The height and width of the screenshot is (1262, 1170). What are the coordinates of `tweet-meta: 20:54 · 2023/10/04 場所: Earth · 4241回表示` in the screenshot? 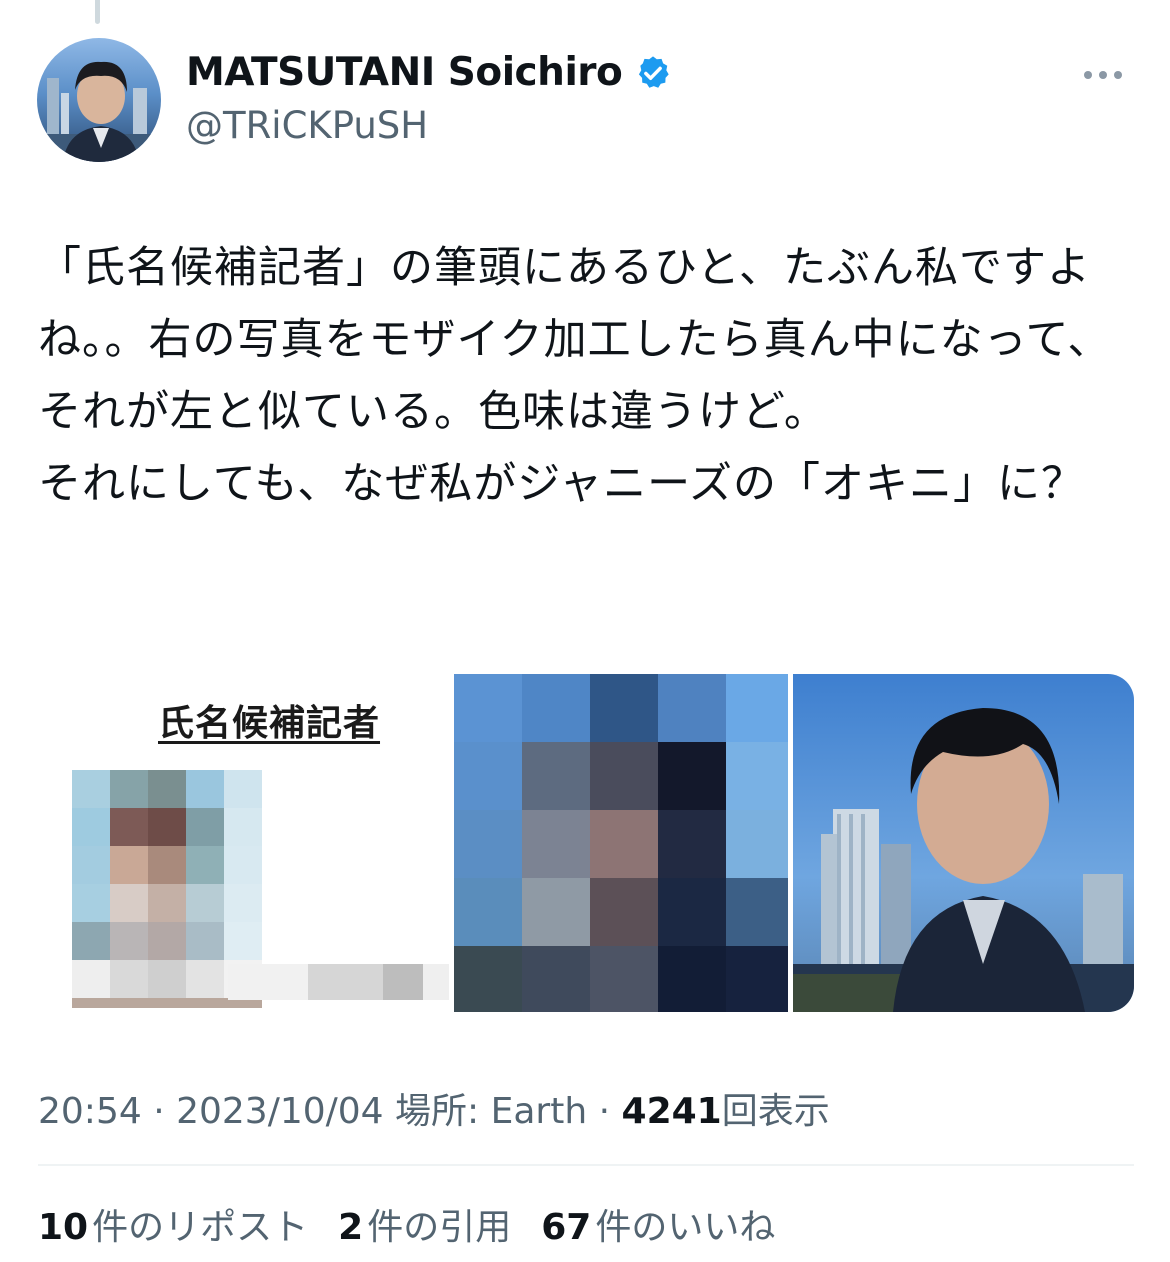 It's located at (434, 1108).